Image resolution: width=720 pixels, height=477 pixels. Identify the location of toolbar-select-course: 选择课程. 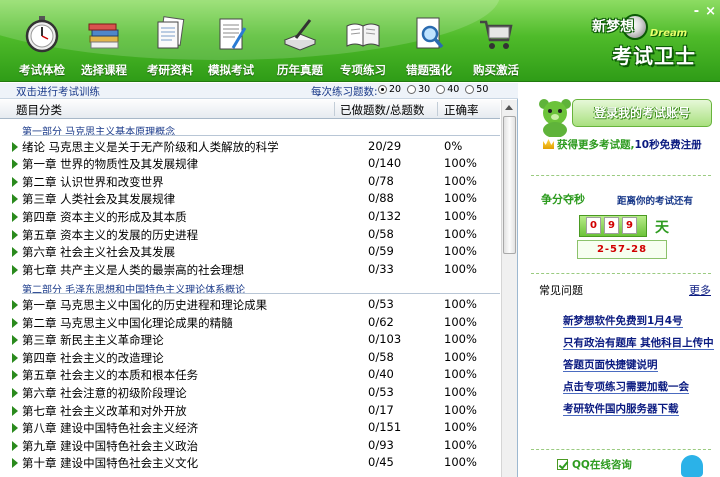
(104, 47).